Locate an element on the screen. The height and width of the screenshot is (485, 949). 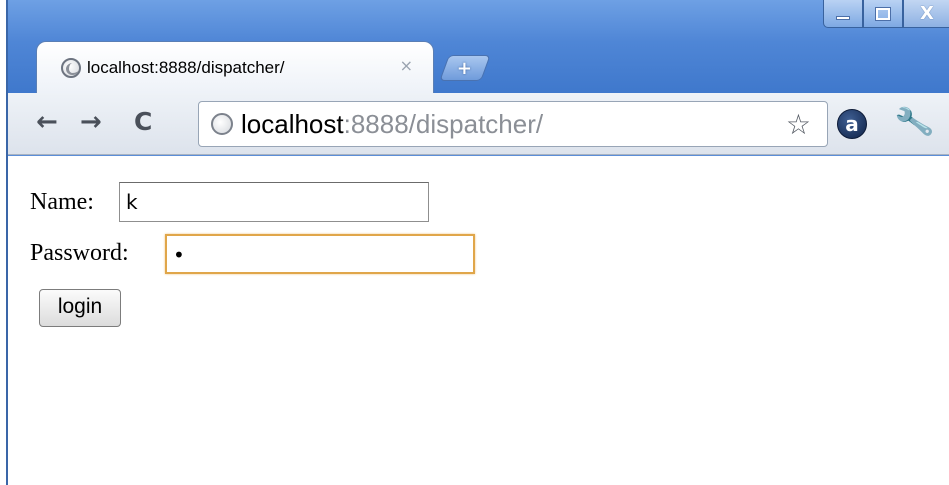
extension-icon: a is located at coordinates (852, 124).